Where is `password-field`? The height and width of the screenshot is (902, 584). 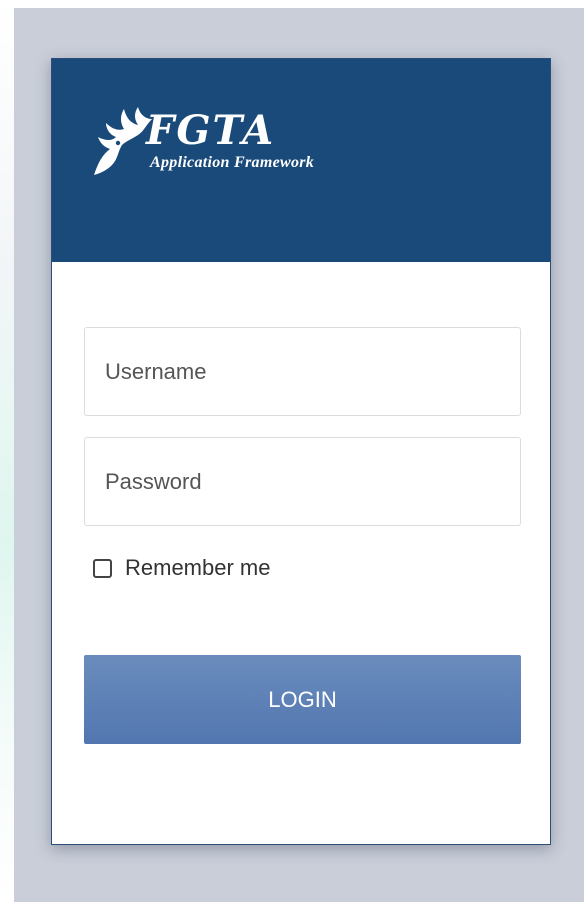 password-field is located at coordinates (302, 481).